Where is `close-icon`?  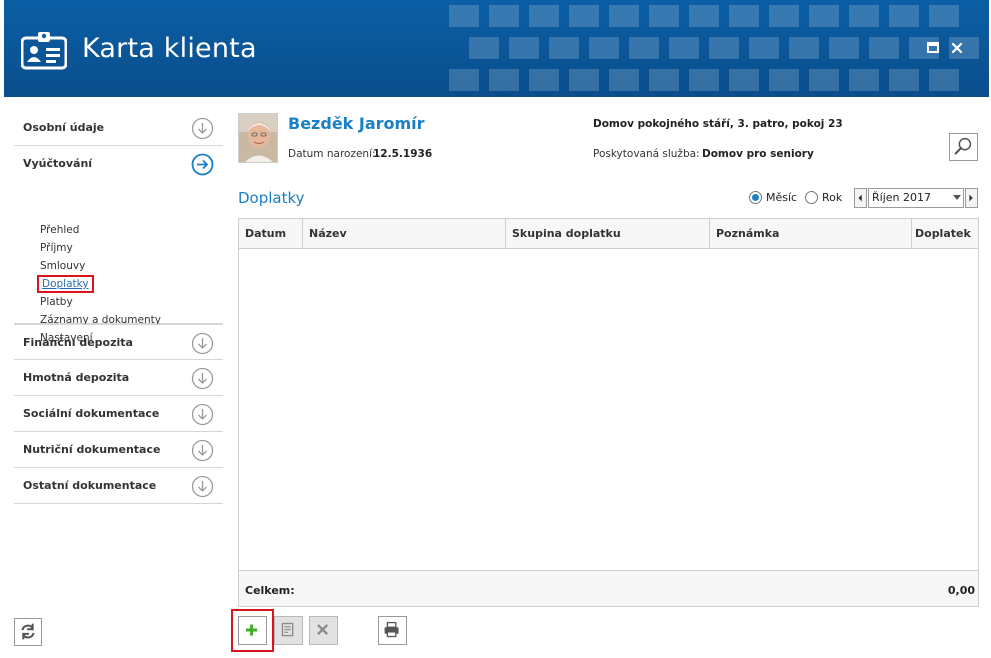
close-icon is located at coordinates (957, 48).